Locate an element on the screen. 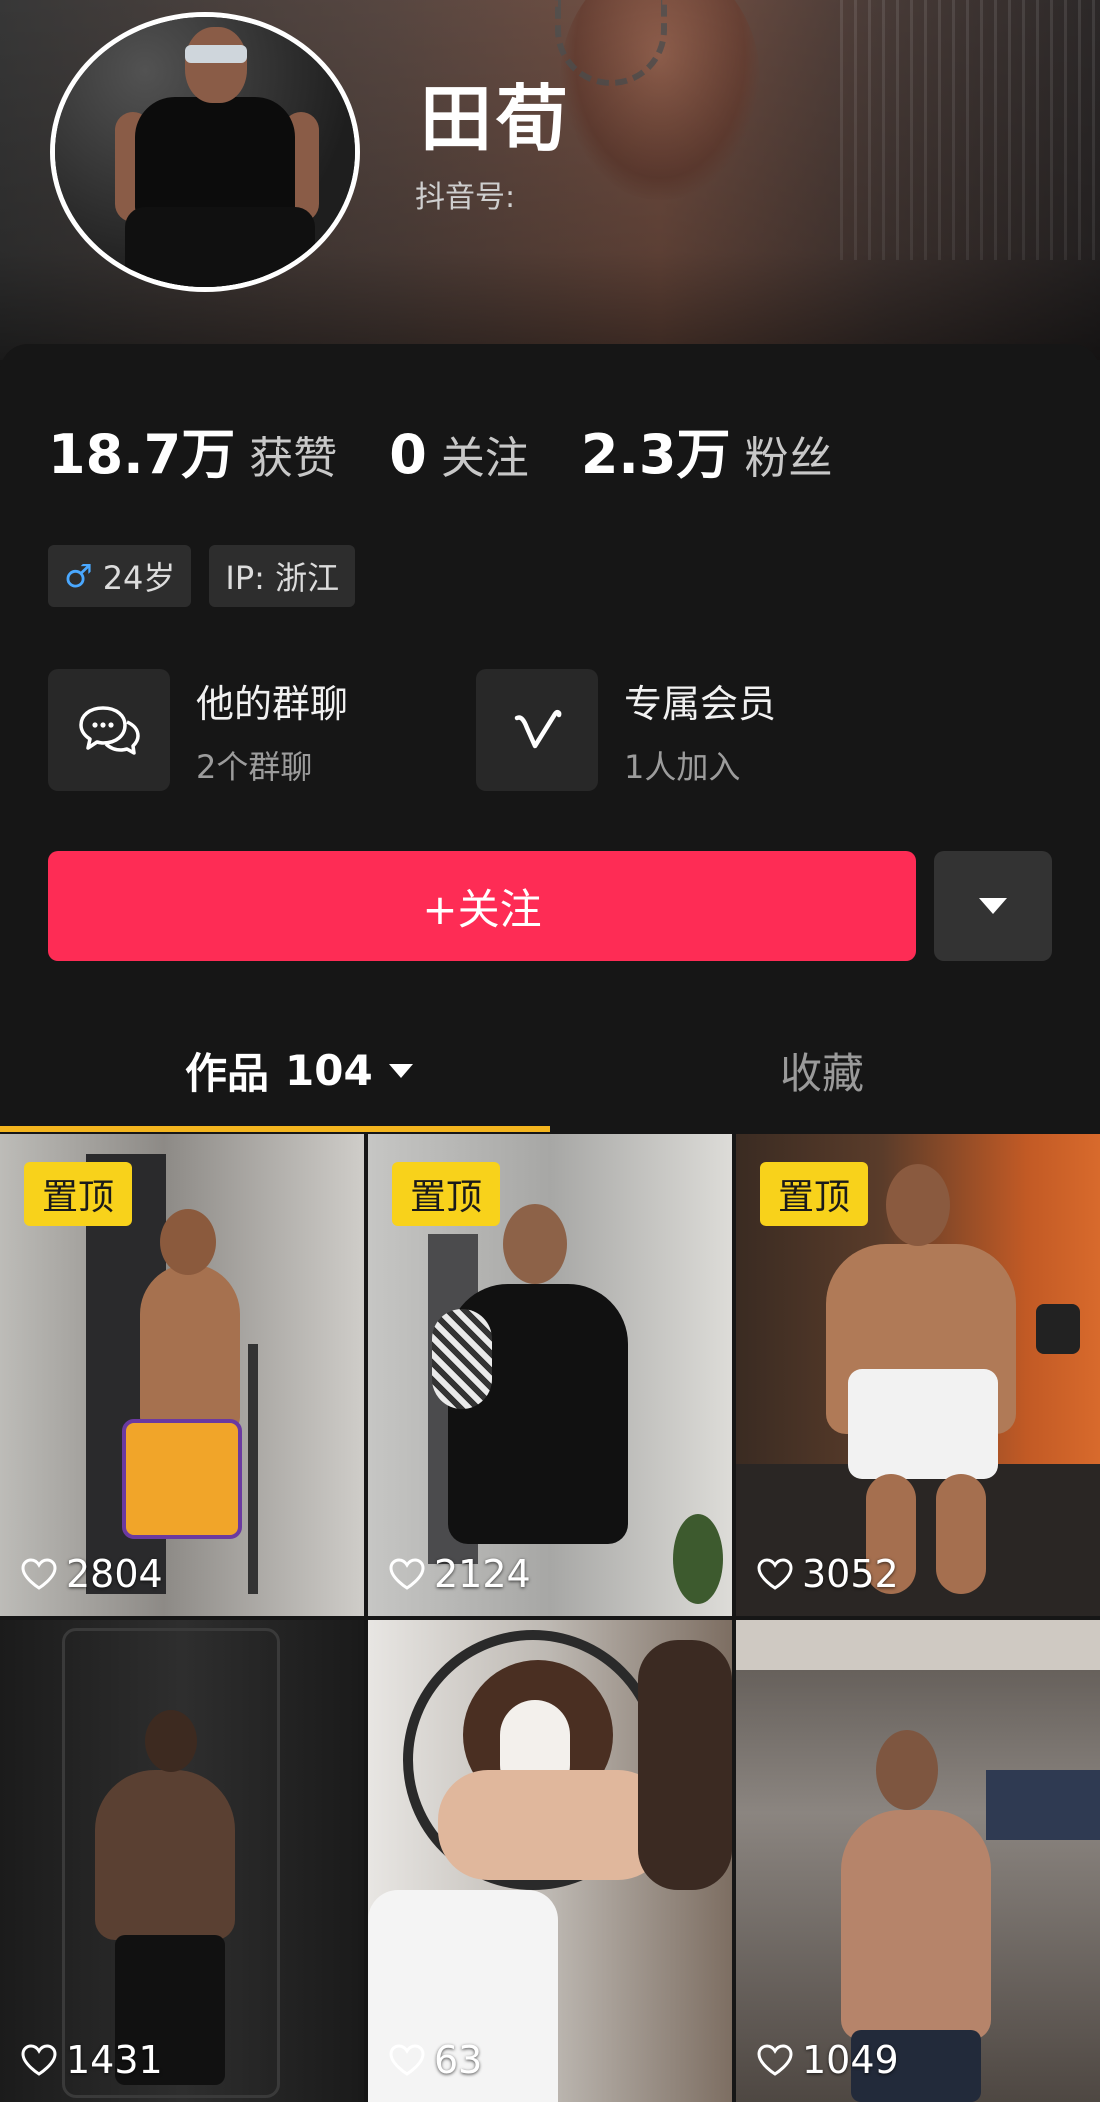 The width and height of the screenshot is (1100, 2102). video-thumbnail: 置顶 2124 is located at coordinates (550, 1375).